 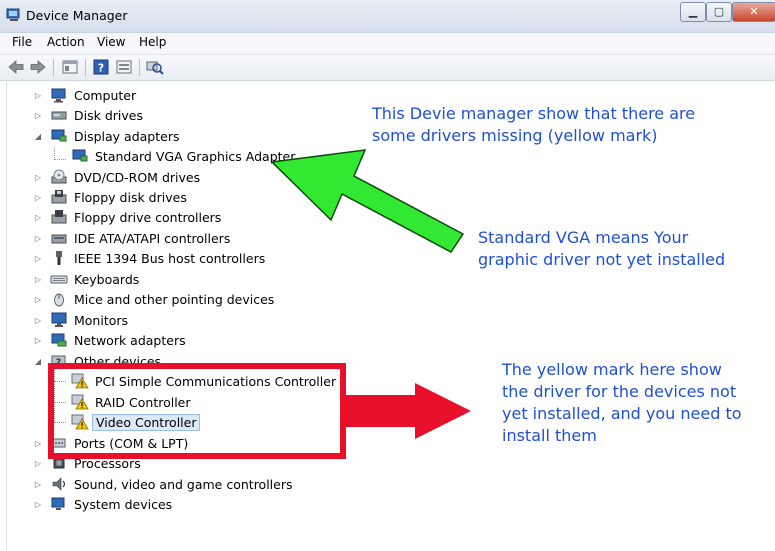 I want to click on forward-arrow-icon, so click(x=38, y=67).